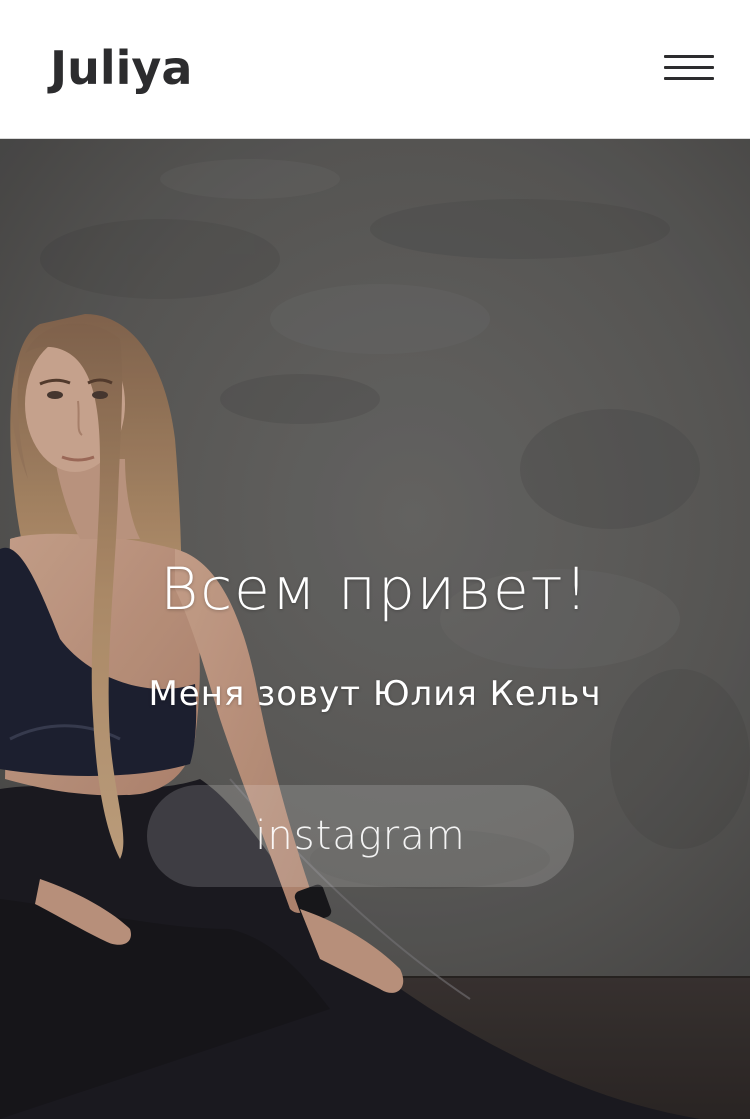 The width and height of the screenshot is (750, 1119). I want to click on instagram-button: instagram, so click(360, 836).